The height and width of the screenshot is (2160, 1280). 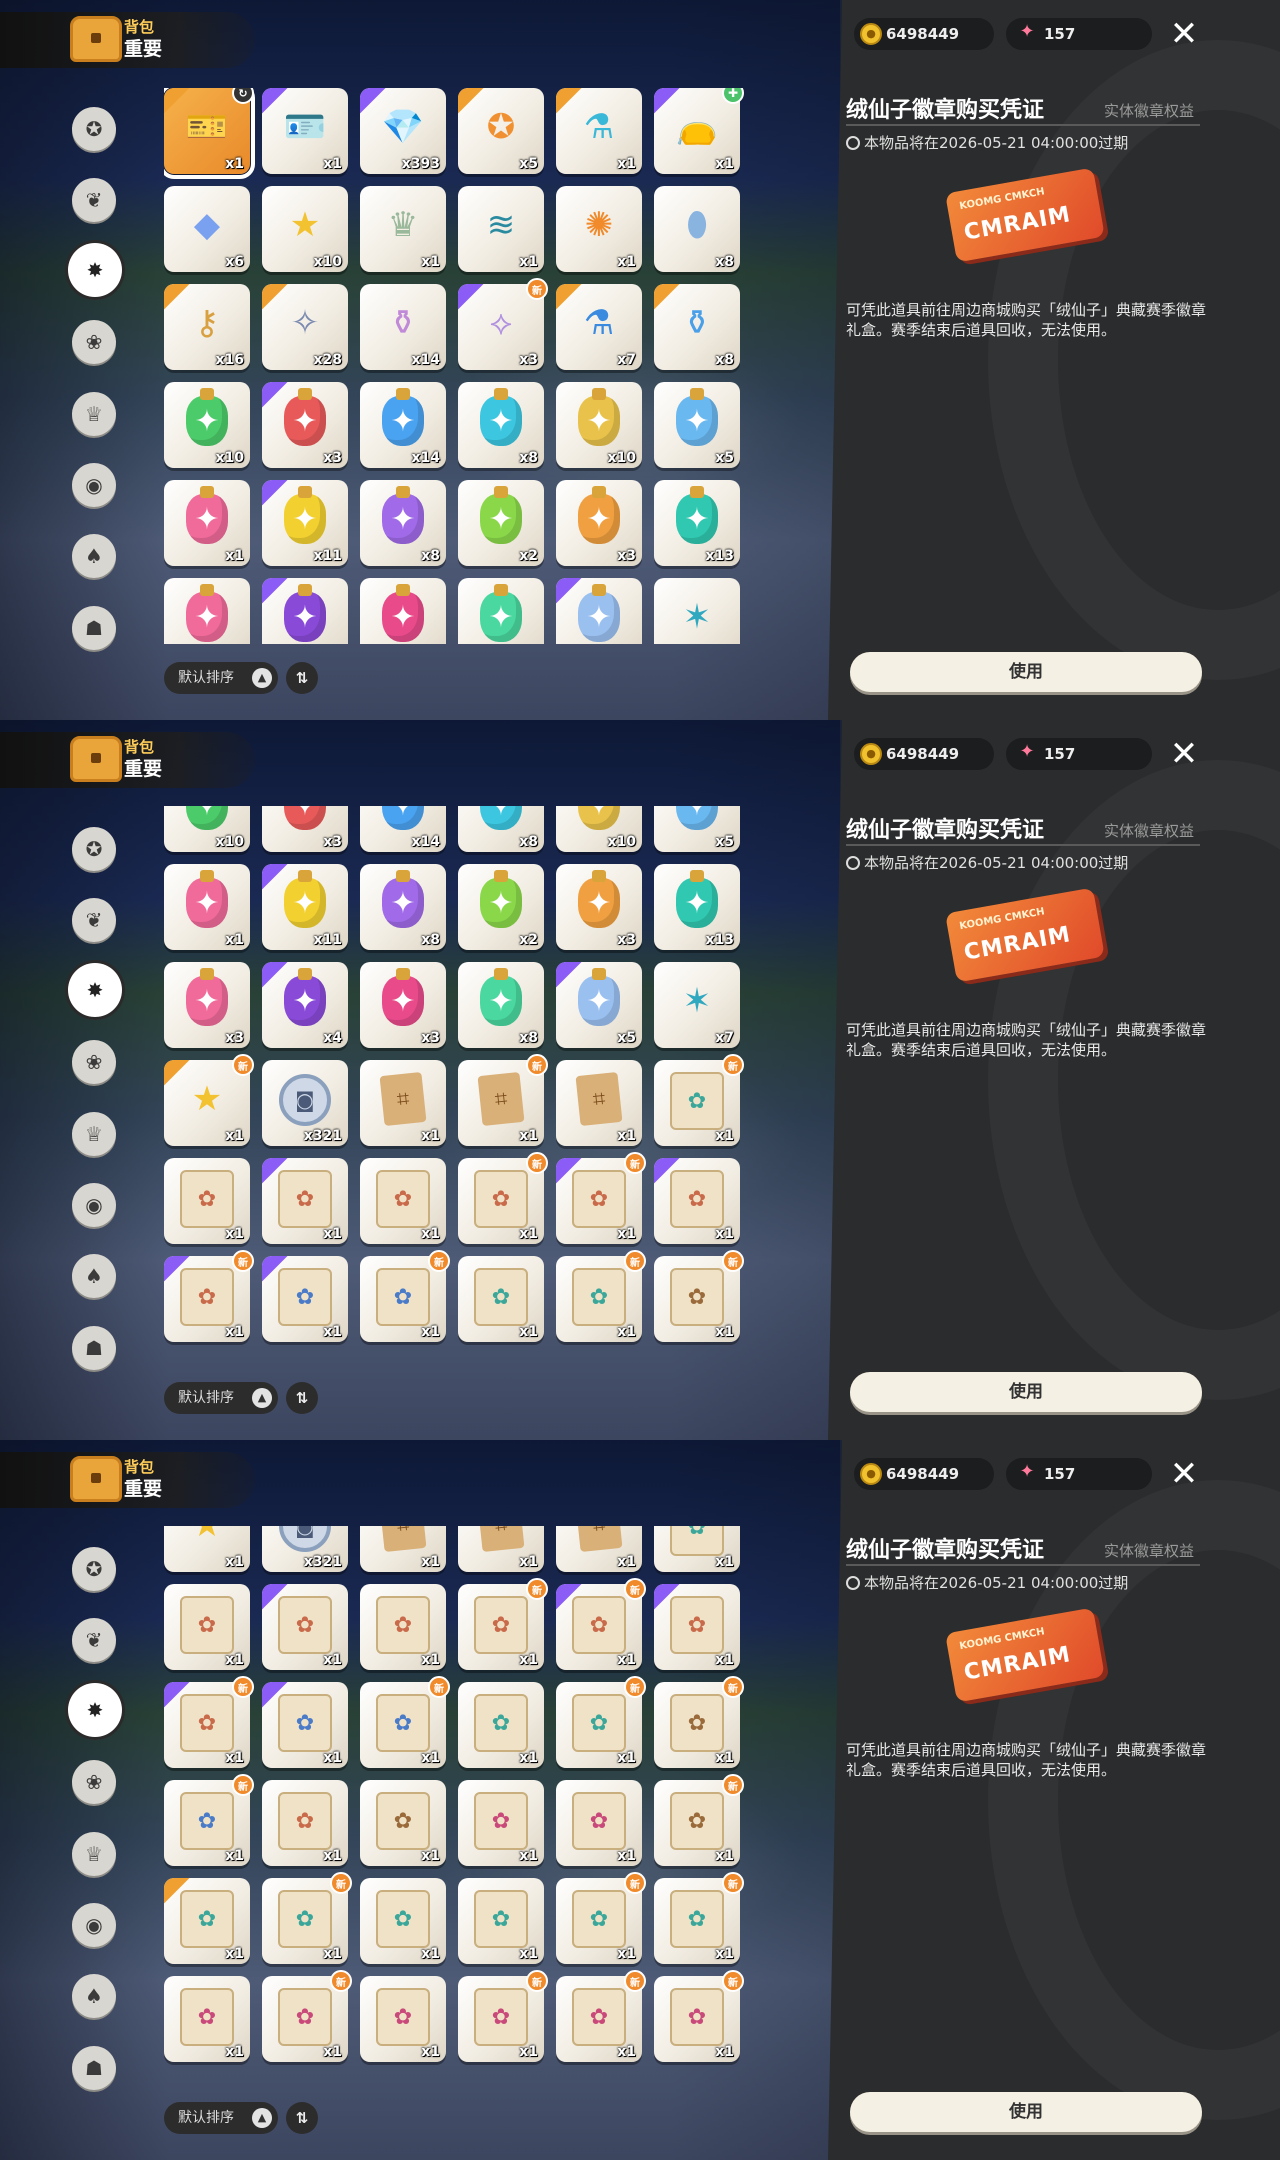 What do you see at coordinates (207, 229) in the screenshot?
I see `inventory-item-gem: ◆ x6` at bounding box center [207, 229].